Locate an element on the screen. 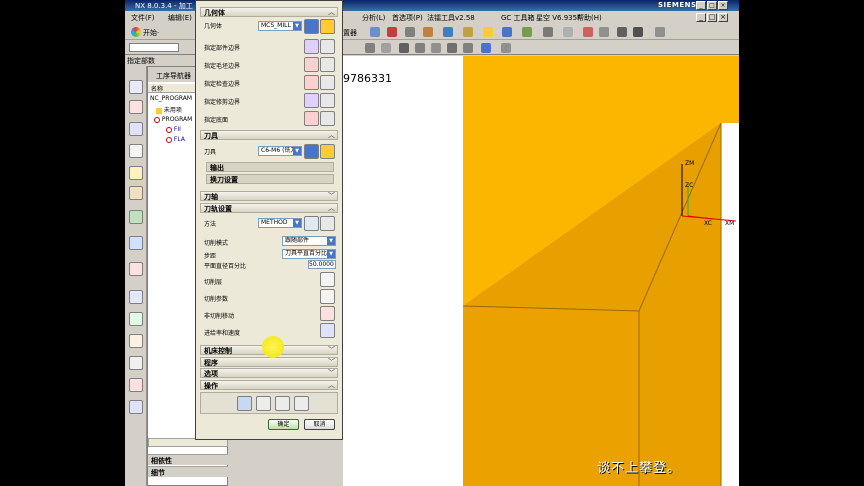 The height and width of the screenshot is (486, 864). details-panel: 细节 is located at coordinates (188, 471).